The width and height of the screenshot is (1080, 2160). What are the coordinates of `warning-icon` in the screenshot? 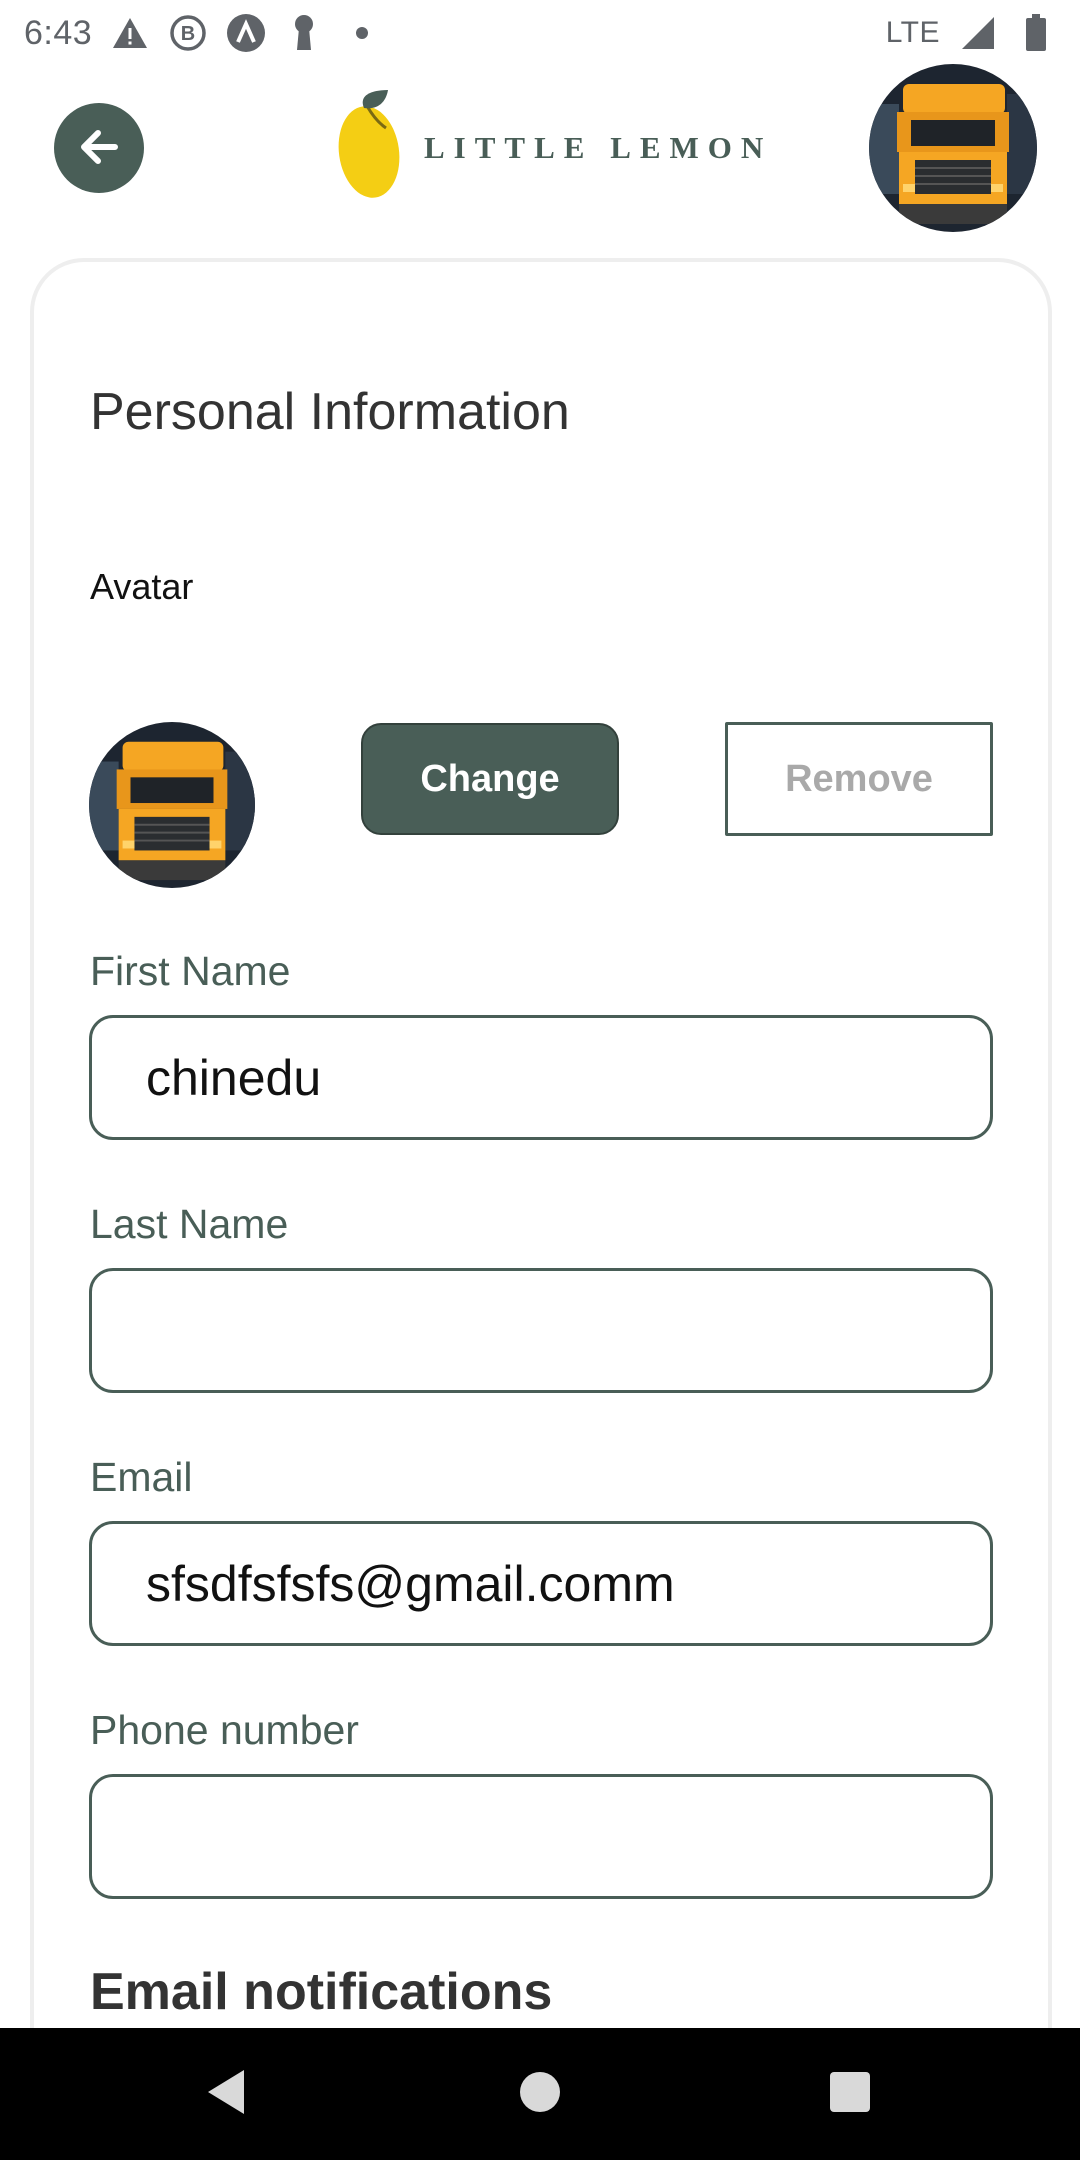 It's located at (130, 33).